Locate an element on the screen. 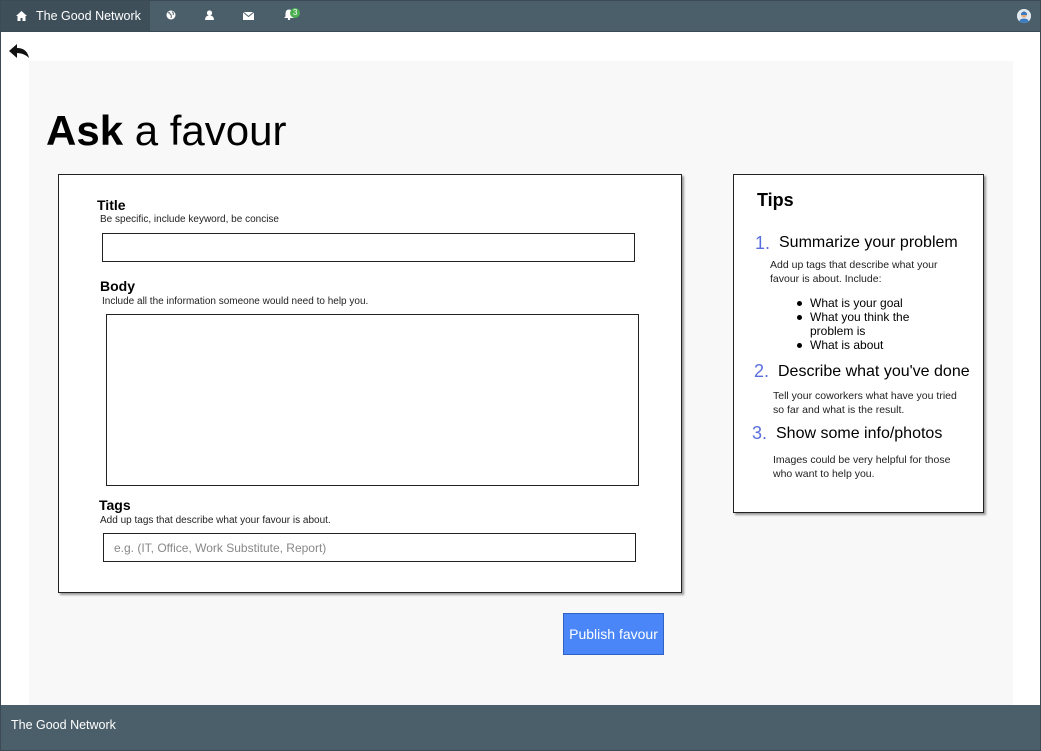  home-icon is located at coordinates (21, 16).